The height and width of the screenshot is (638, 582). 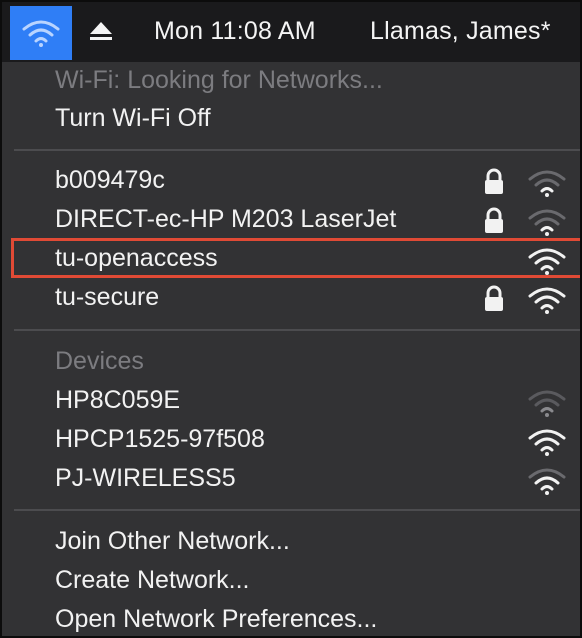 I want to click on network-name: b009479c, so click(x=110, y=180).